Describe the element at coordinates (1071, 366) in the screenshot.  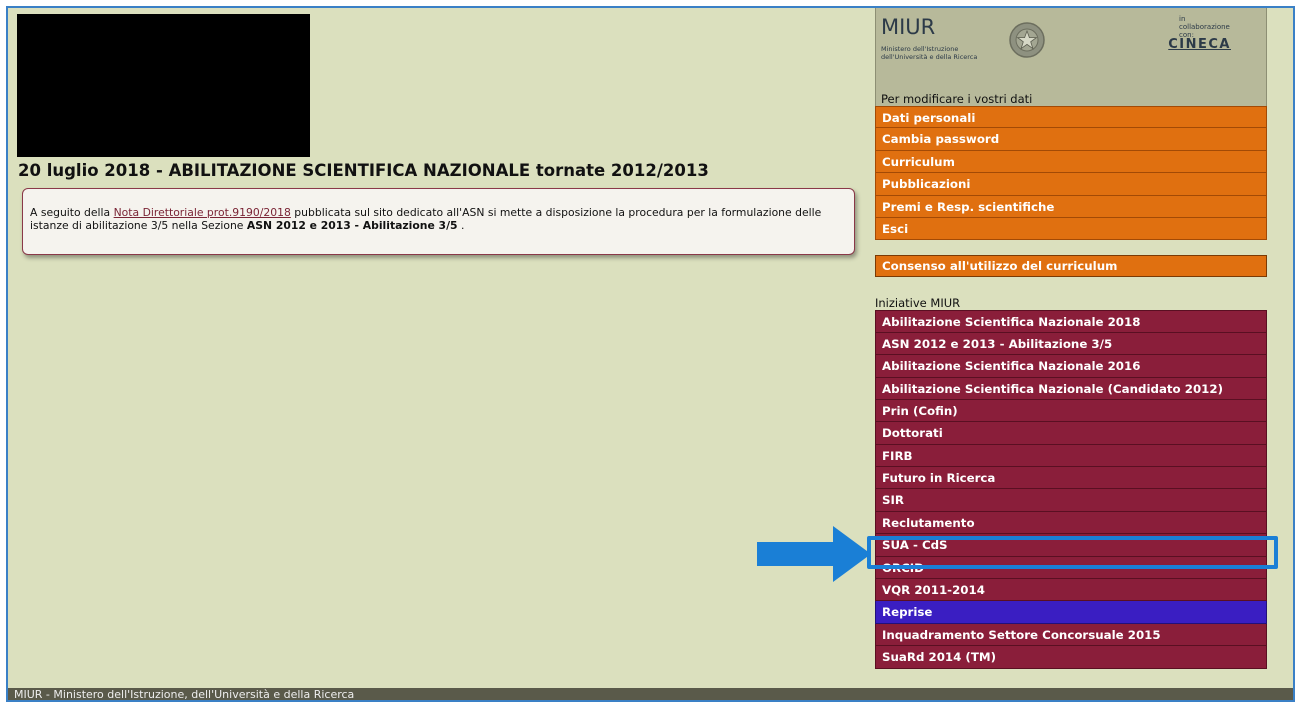
I see `initiative-item-abilitazione-scientifica-nazionale-2016: Abilitazione Scientifica Nazionale 2016` at that location.